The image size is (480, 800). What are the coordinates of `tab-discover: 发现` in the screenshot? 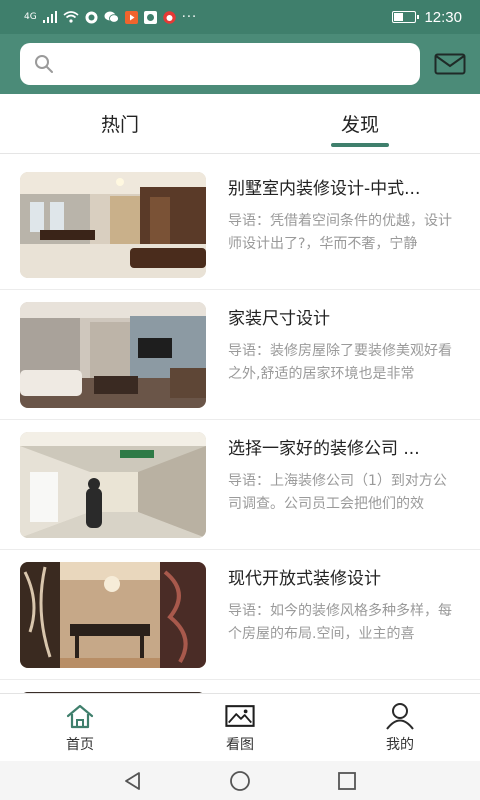 It's located at (360, 123).